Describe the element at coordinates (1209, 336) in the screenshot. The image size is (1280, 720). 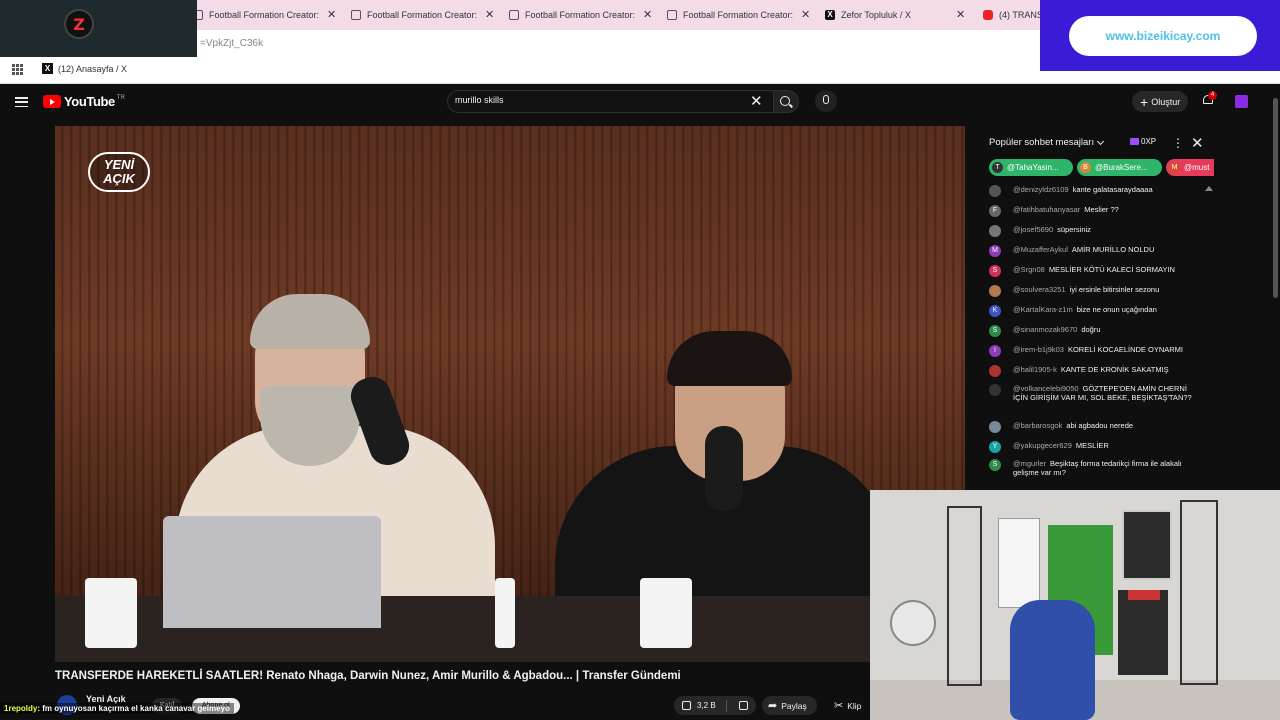
I see `chat-scrollbar` at that location.